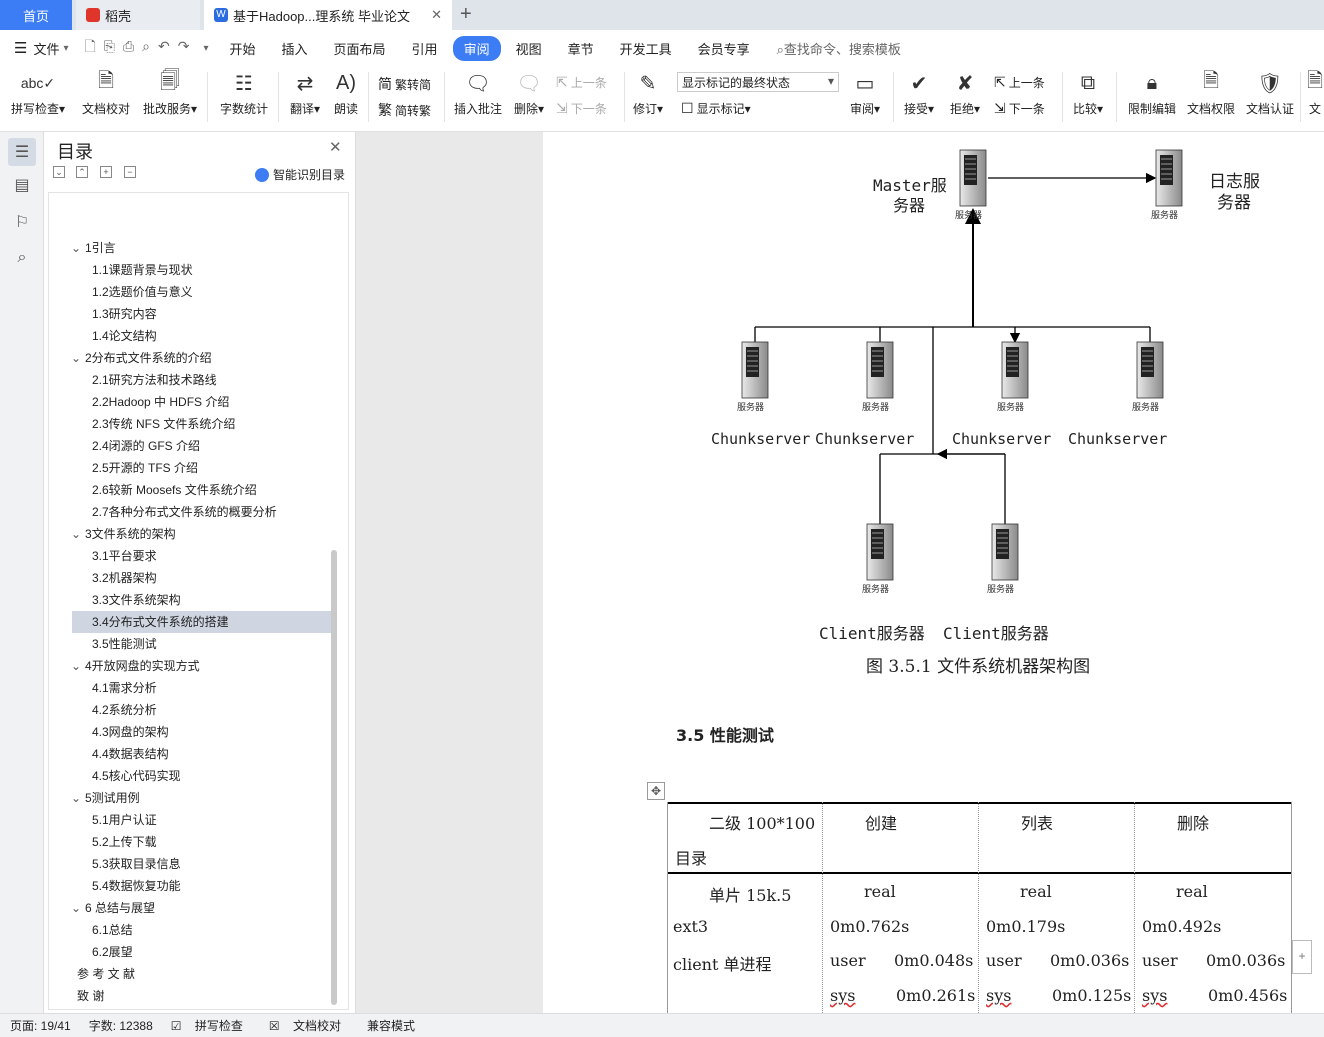 The width and height of the screenshot is (1324, 1037). Describe the element at coordinates (1302, 957) in the screenshot. I see `expand-side-icon: +` at that location.